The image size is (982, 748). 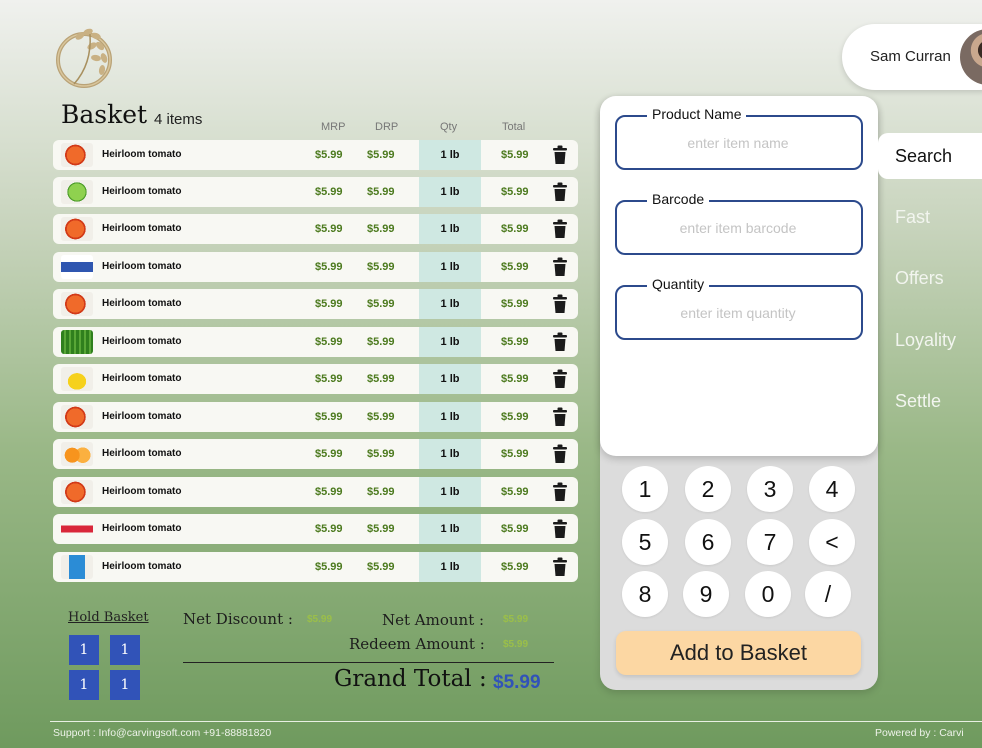 I want to click on barcode-field: Barcode, so click(x=739, y=223).